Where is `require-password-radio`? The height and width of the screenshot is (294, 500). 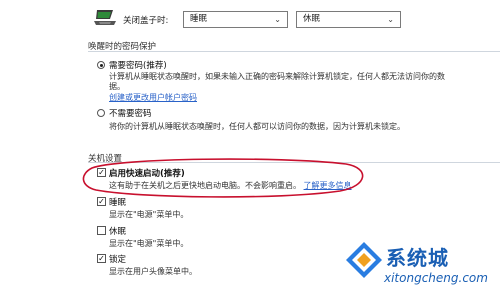
require-password-radio is located at coordinates (101, 65).